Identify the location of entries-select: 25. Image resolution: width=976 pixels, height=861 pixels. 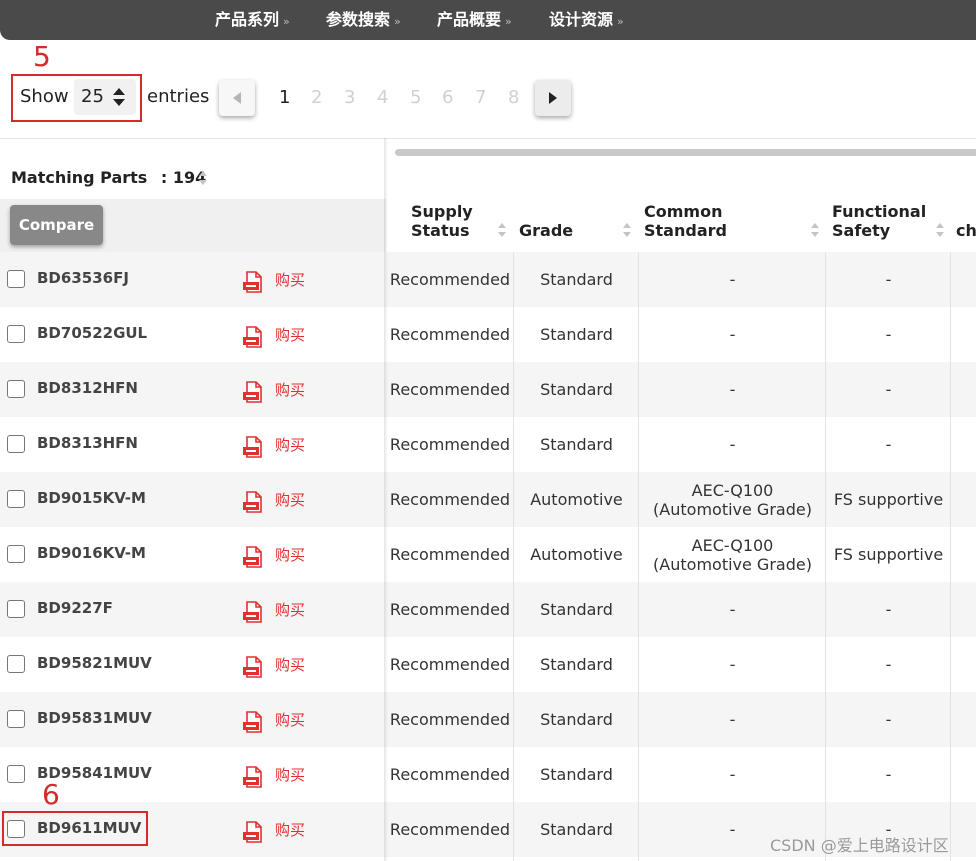
(105, 97).